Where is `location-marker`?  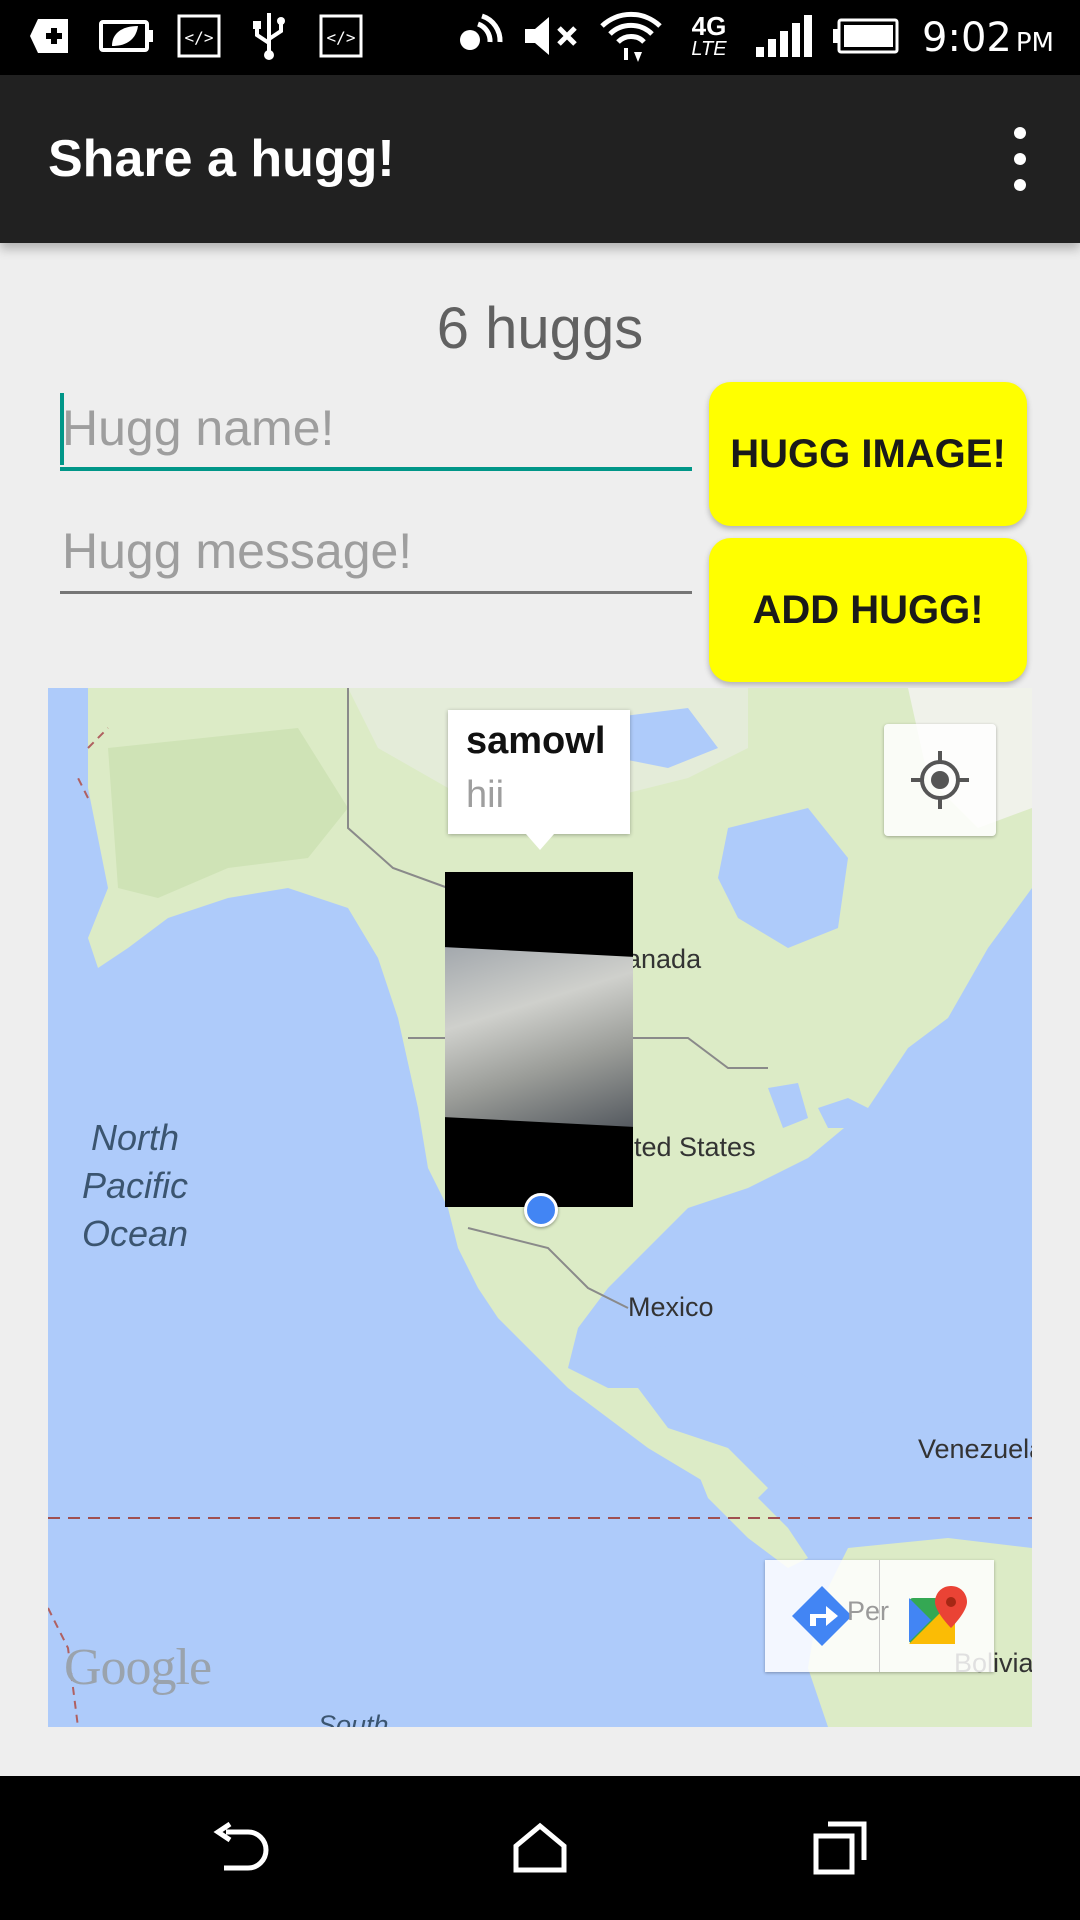 location-marker is located at coordinates (541, 1210).